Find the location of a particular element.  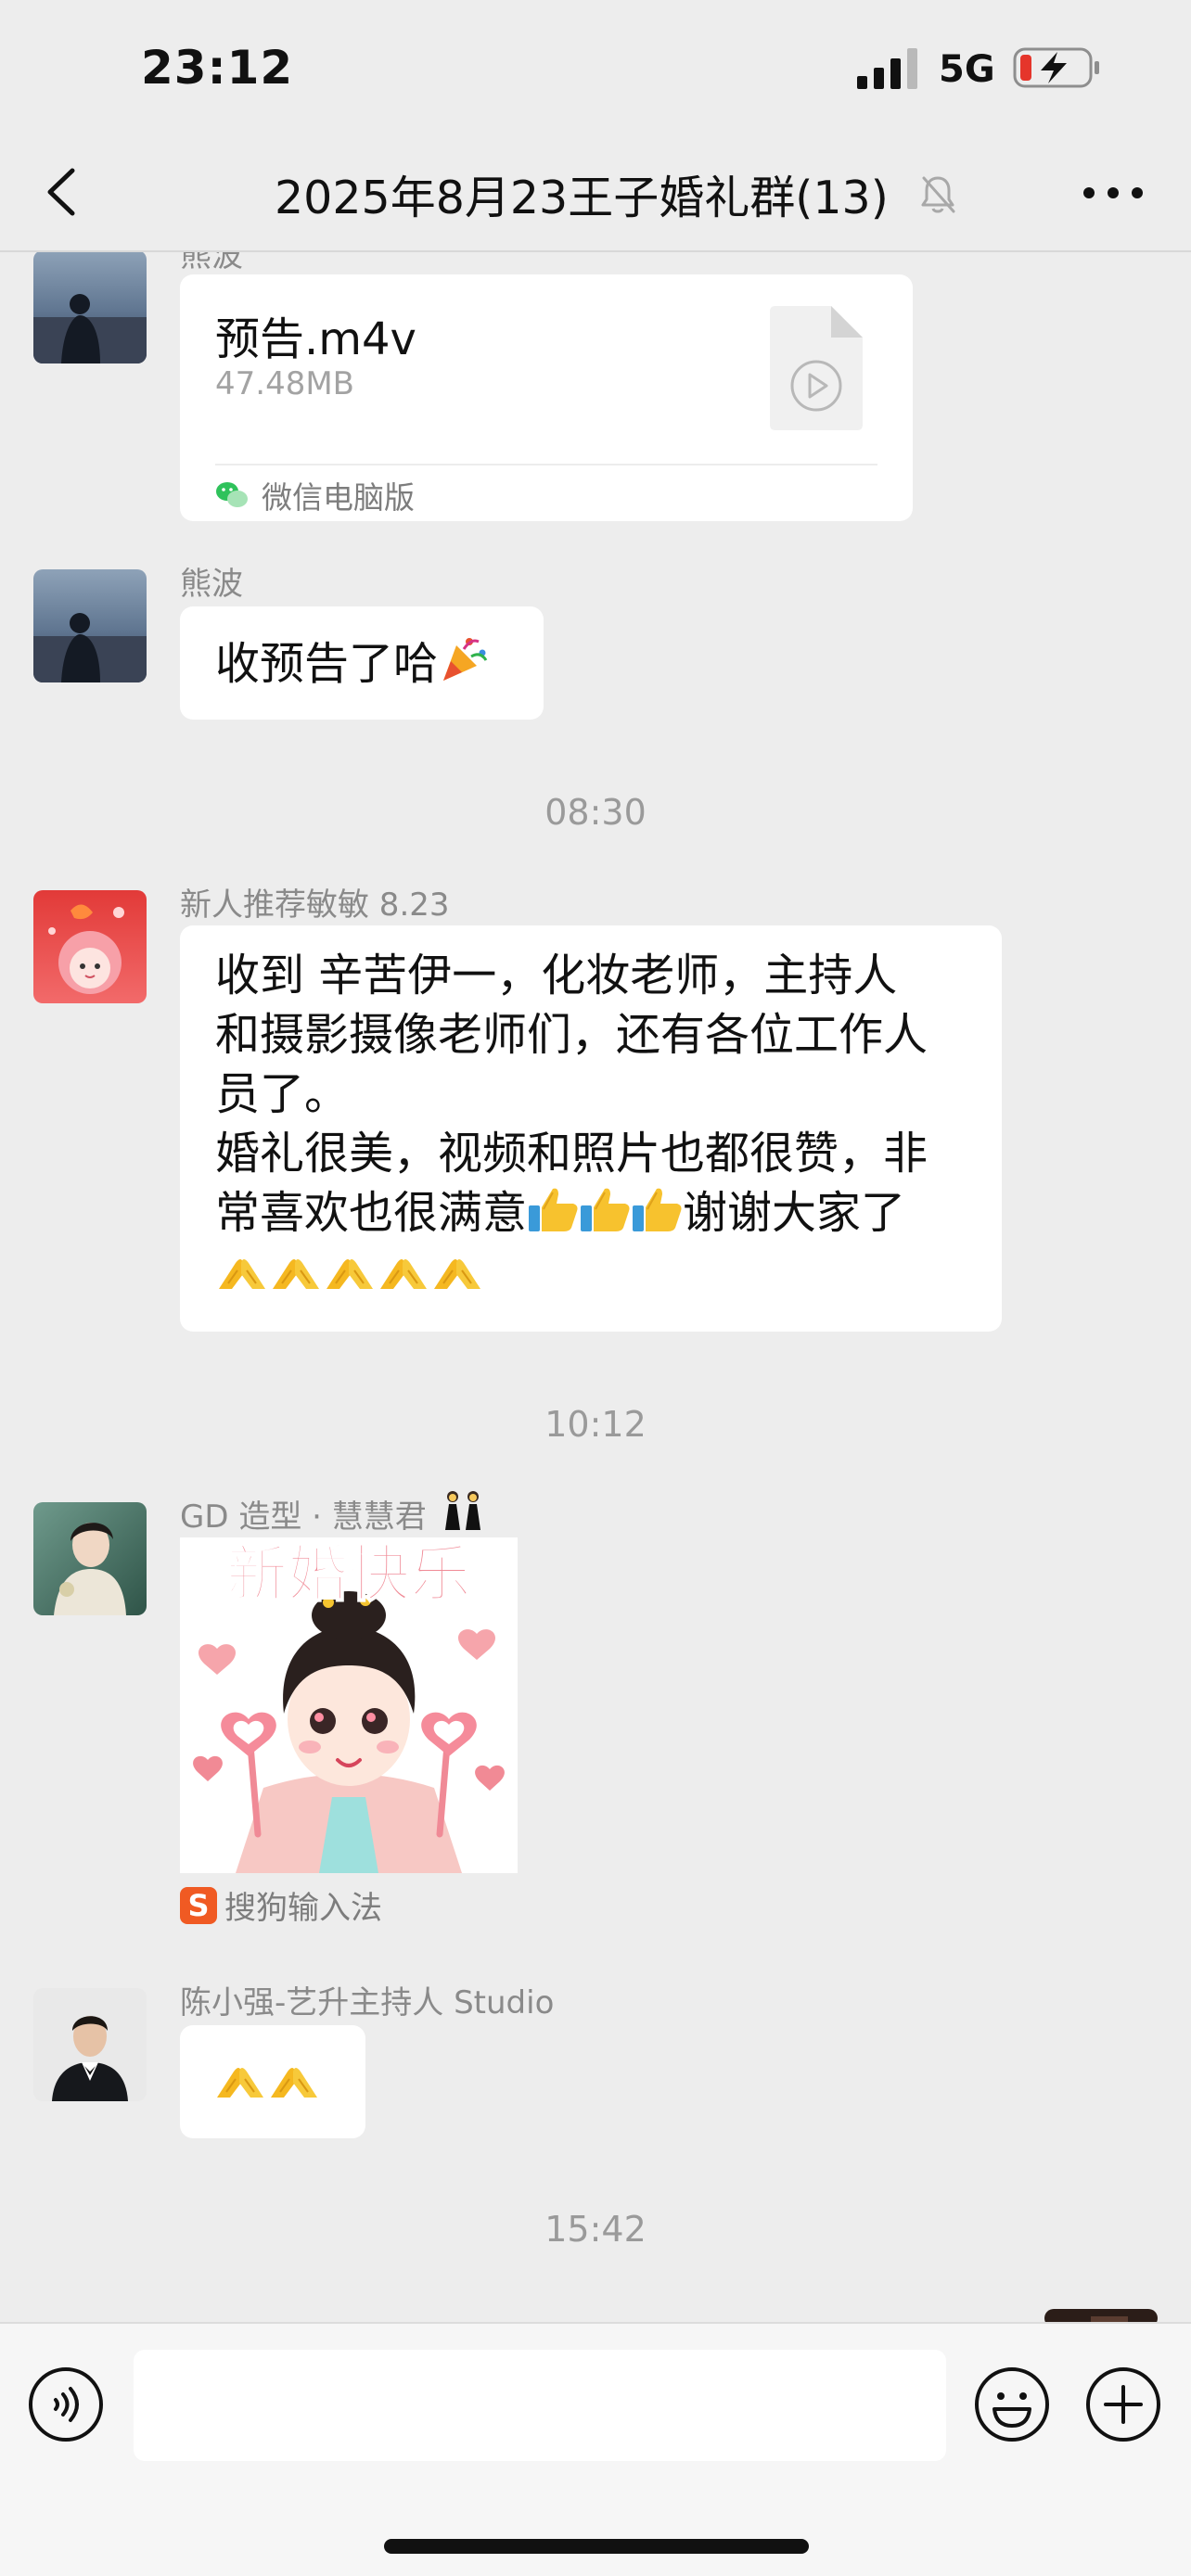

chat-header: 2025年8月23王子婚礼群(13) is located at coordinates (595, 196).